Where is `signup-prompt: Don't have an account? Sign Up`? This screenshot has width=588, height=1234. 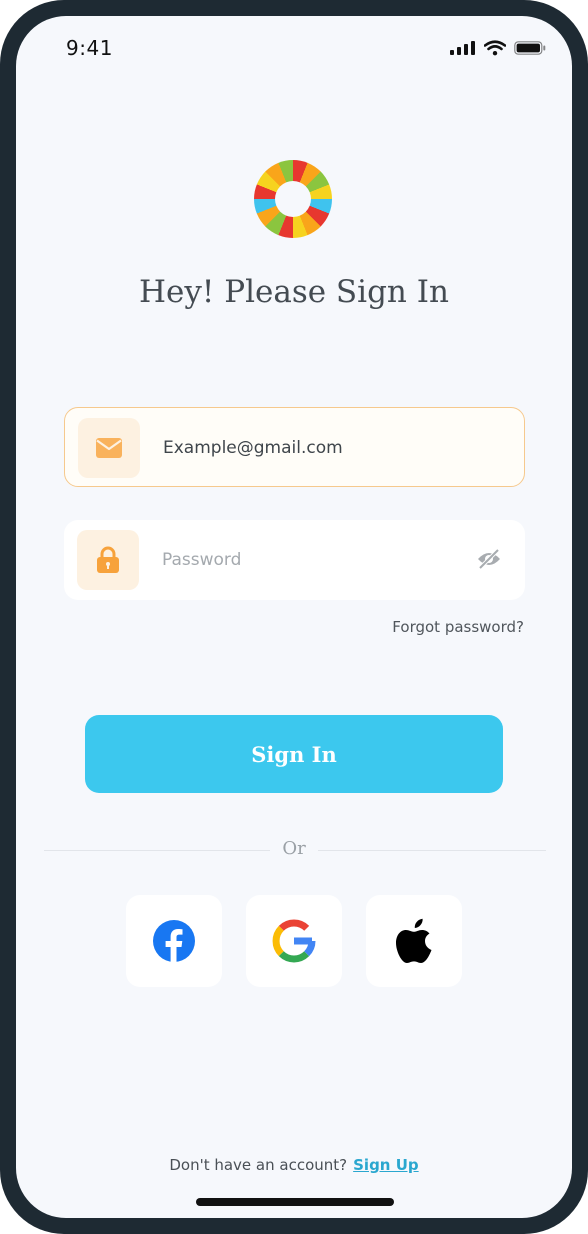
signup-prompt: Don't have an account? Sign Up is located at coordinates (294, 1165).